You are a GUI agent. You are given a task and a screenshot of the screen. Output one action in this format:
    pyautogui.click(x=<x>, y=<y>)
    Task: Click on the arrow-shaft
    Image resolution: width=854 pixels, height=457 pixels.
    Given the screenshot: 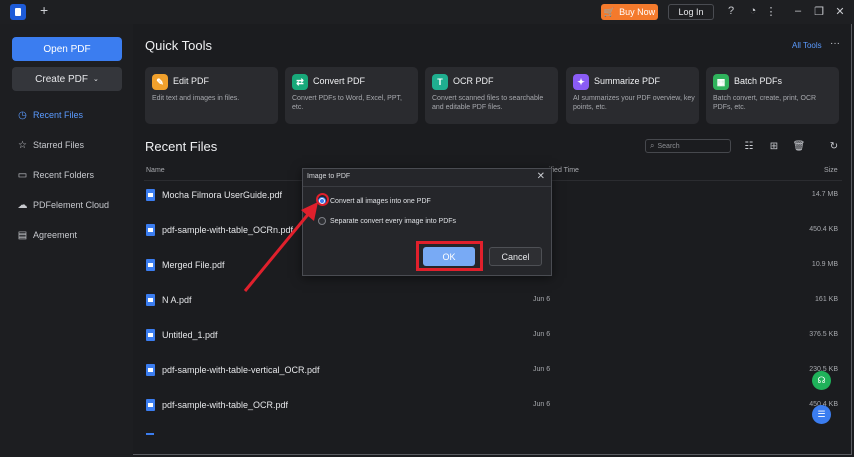 What is the action you would take?
    pyautogui.click(x=277, y=251)
    